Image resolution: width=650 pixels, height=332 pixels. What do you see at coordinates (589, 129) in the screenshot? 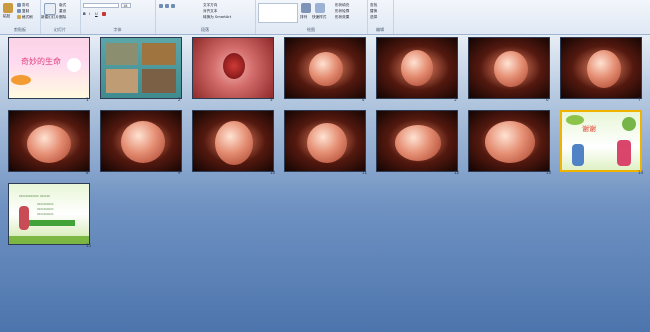
I see `slide-title: 谢谢` at bounding box center [589, 129].